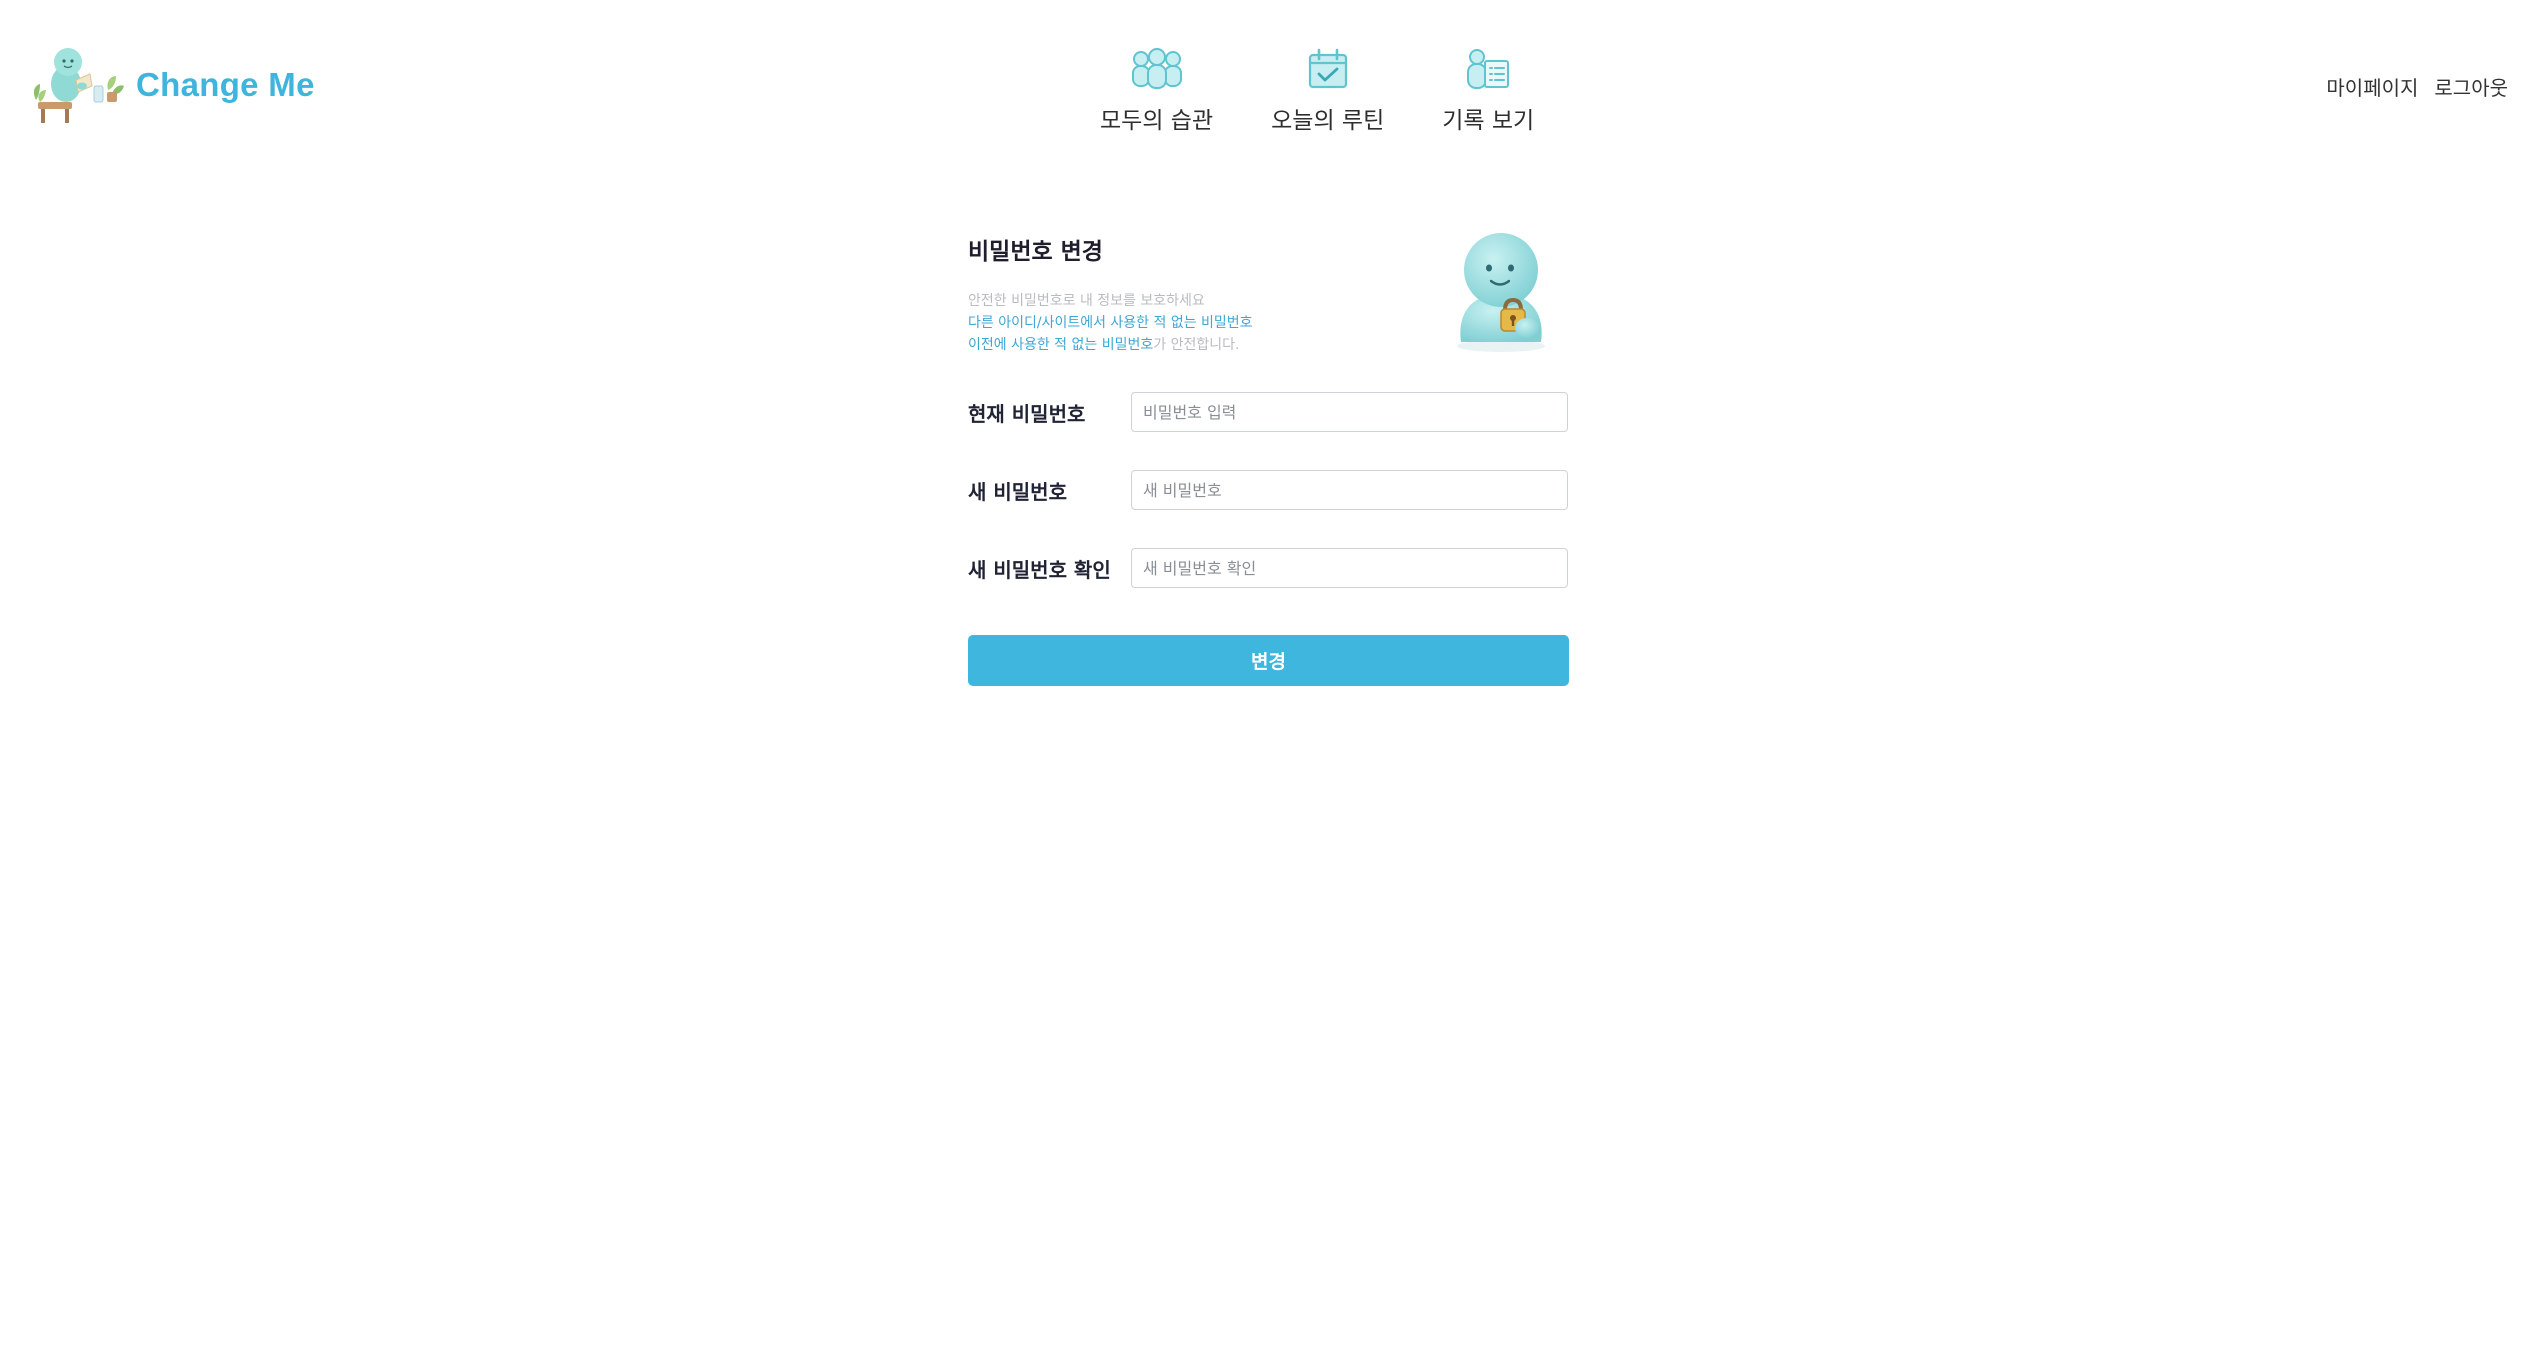 The width and height of the screenshot is (2526, 1345). Describe the element at coordinates (1061, 345) in the screenshot. I see `guidance-highlight: 이전에 사용한 적 없는 비밀번호` at that location.